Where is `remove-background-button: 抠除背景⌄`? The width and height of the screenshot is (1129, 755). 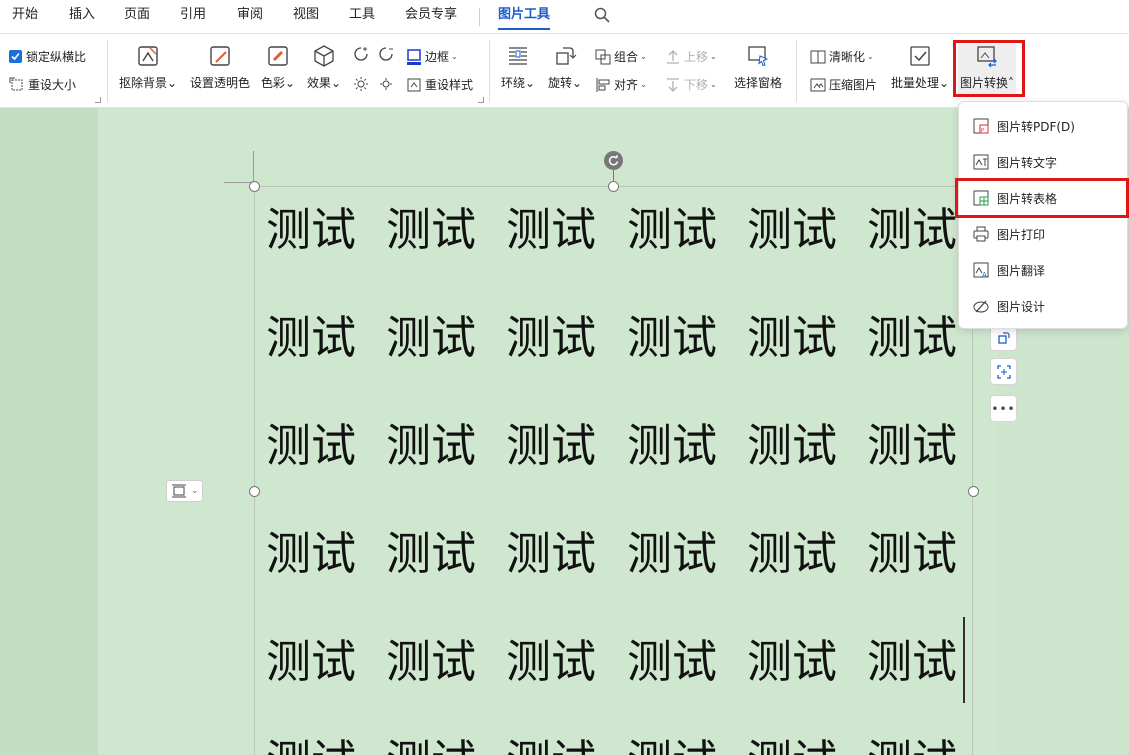
remove-background-button: 抠除背景⌄ is located at coordinates (148, 67).